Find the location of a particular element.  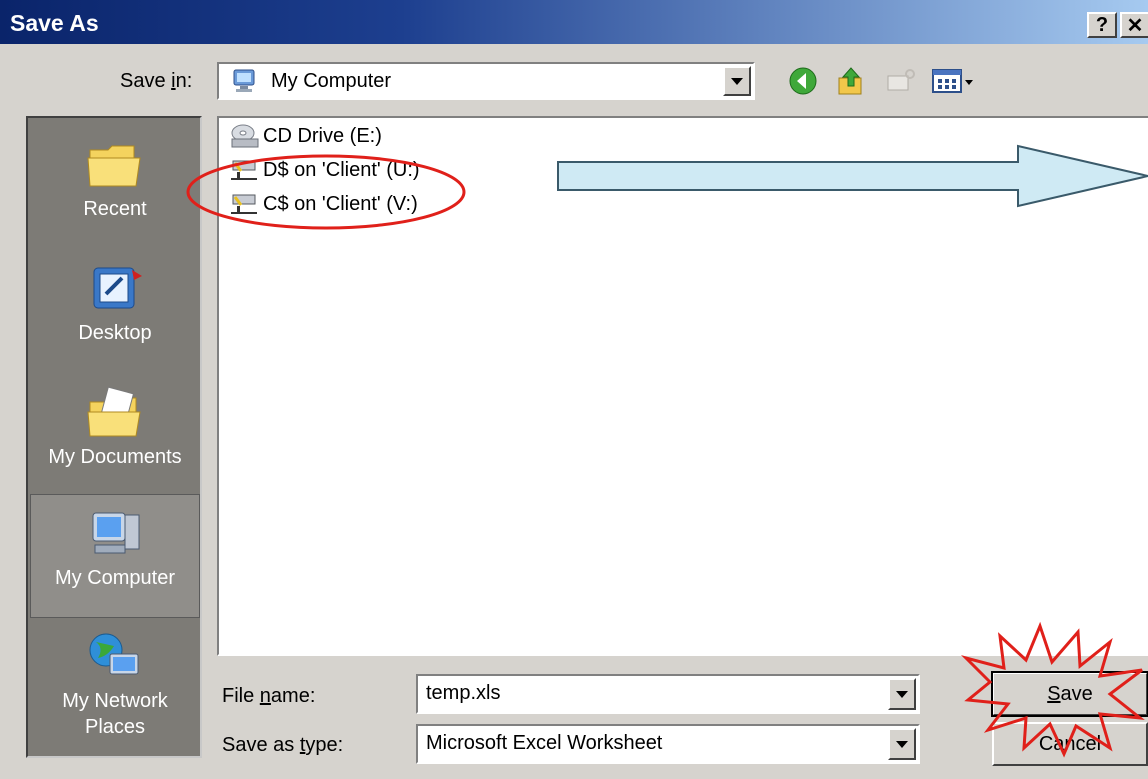

file-name-dropdown-button is located at coordinates (902, 694).